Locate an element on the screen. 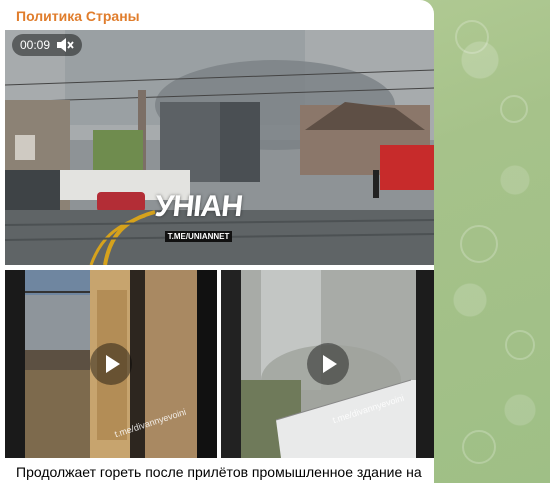 This screenshot has height=483, width=550. video-duration: 00:09 is located at coordinates (35, 45).